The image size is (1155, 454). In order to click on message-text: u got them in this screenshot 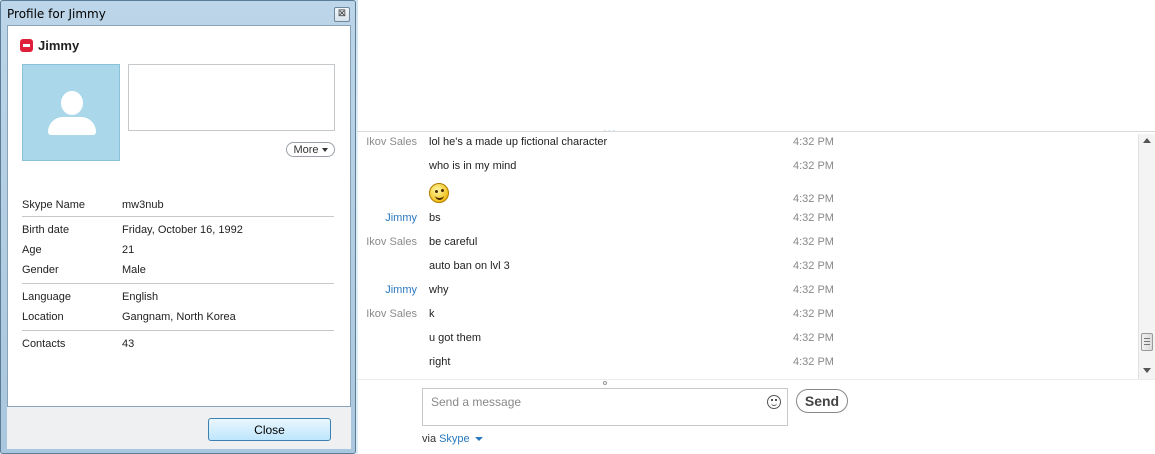, I will do `click(455, 338)`.